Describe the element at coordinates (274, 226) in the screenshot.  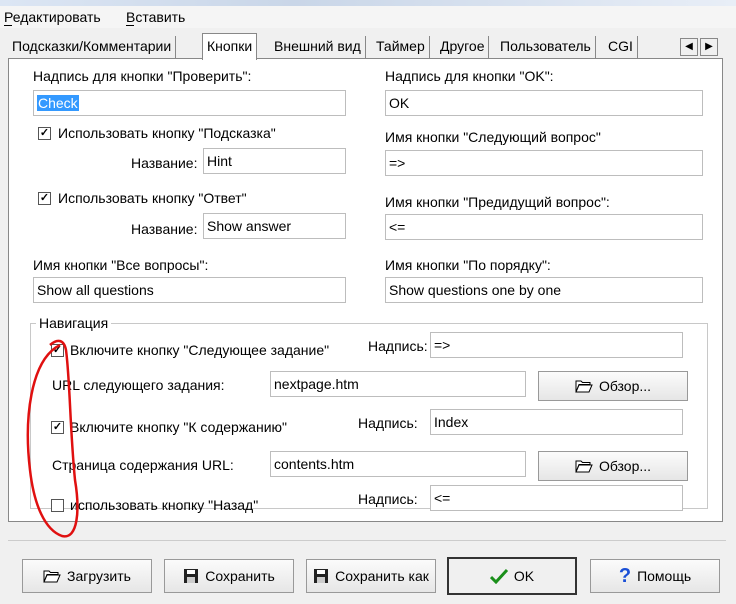
I see `answer-name-input: Show answer` at that location.